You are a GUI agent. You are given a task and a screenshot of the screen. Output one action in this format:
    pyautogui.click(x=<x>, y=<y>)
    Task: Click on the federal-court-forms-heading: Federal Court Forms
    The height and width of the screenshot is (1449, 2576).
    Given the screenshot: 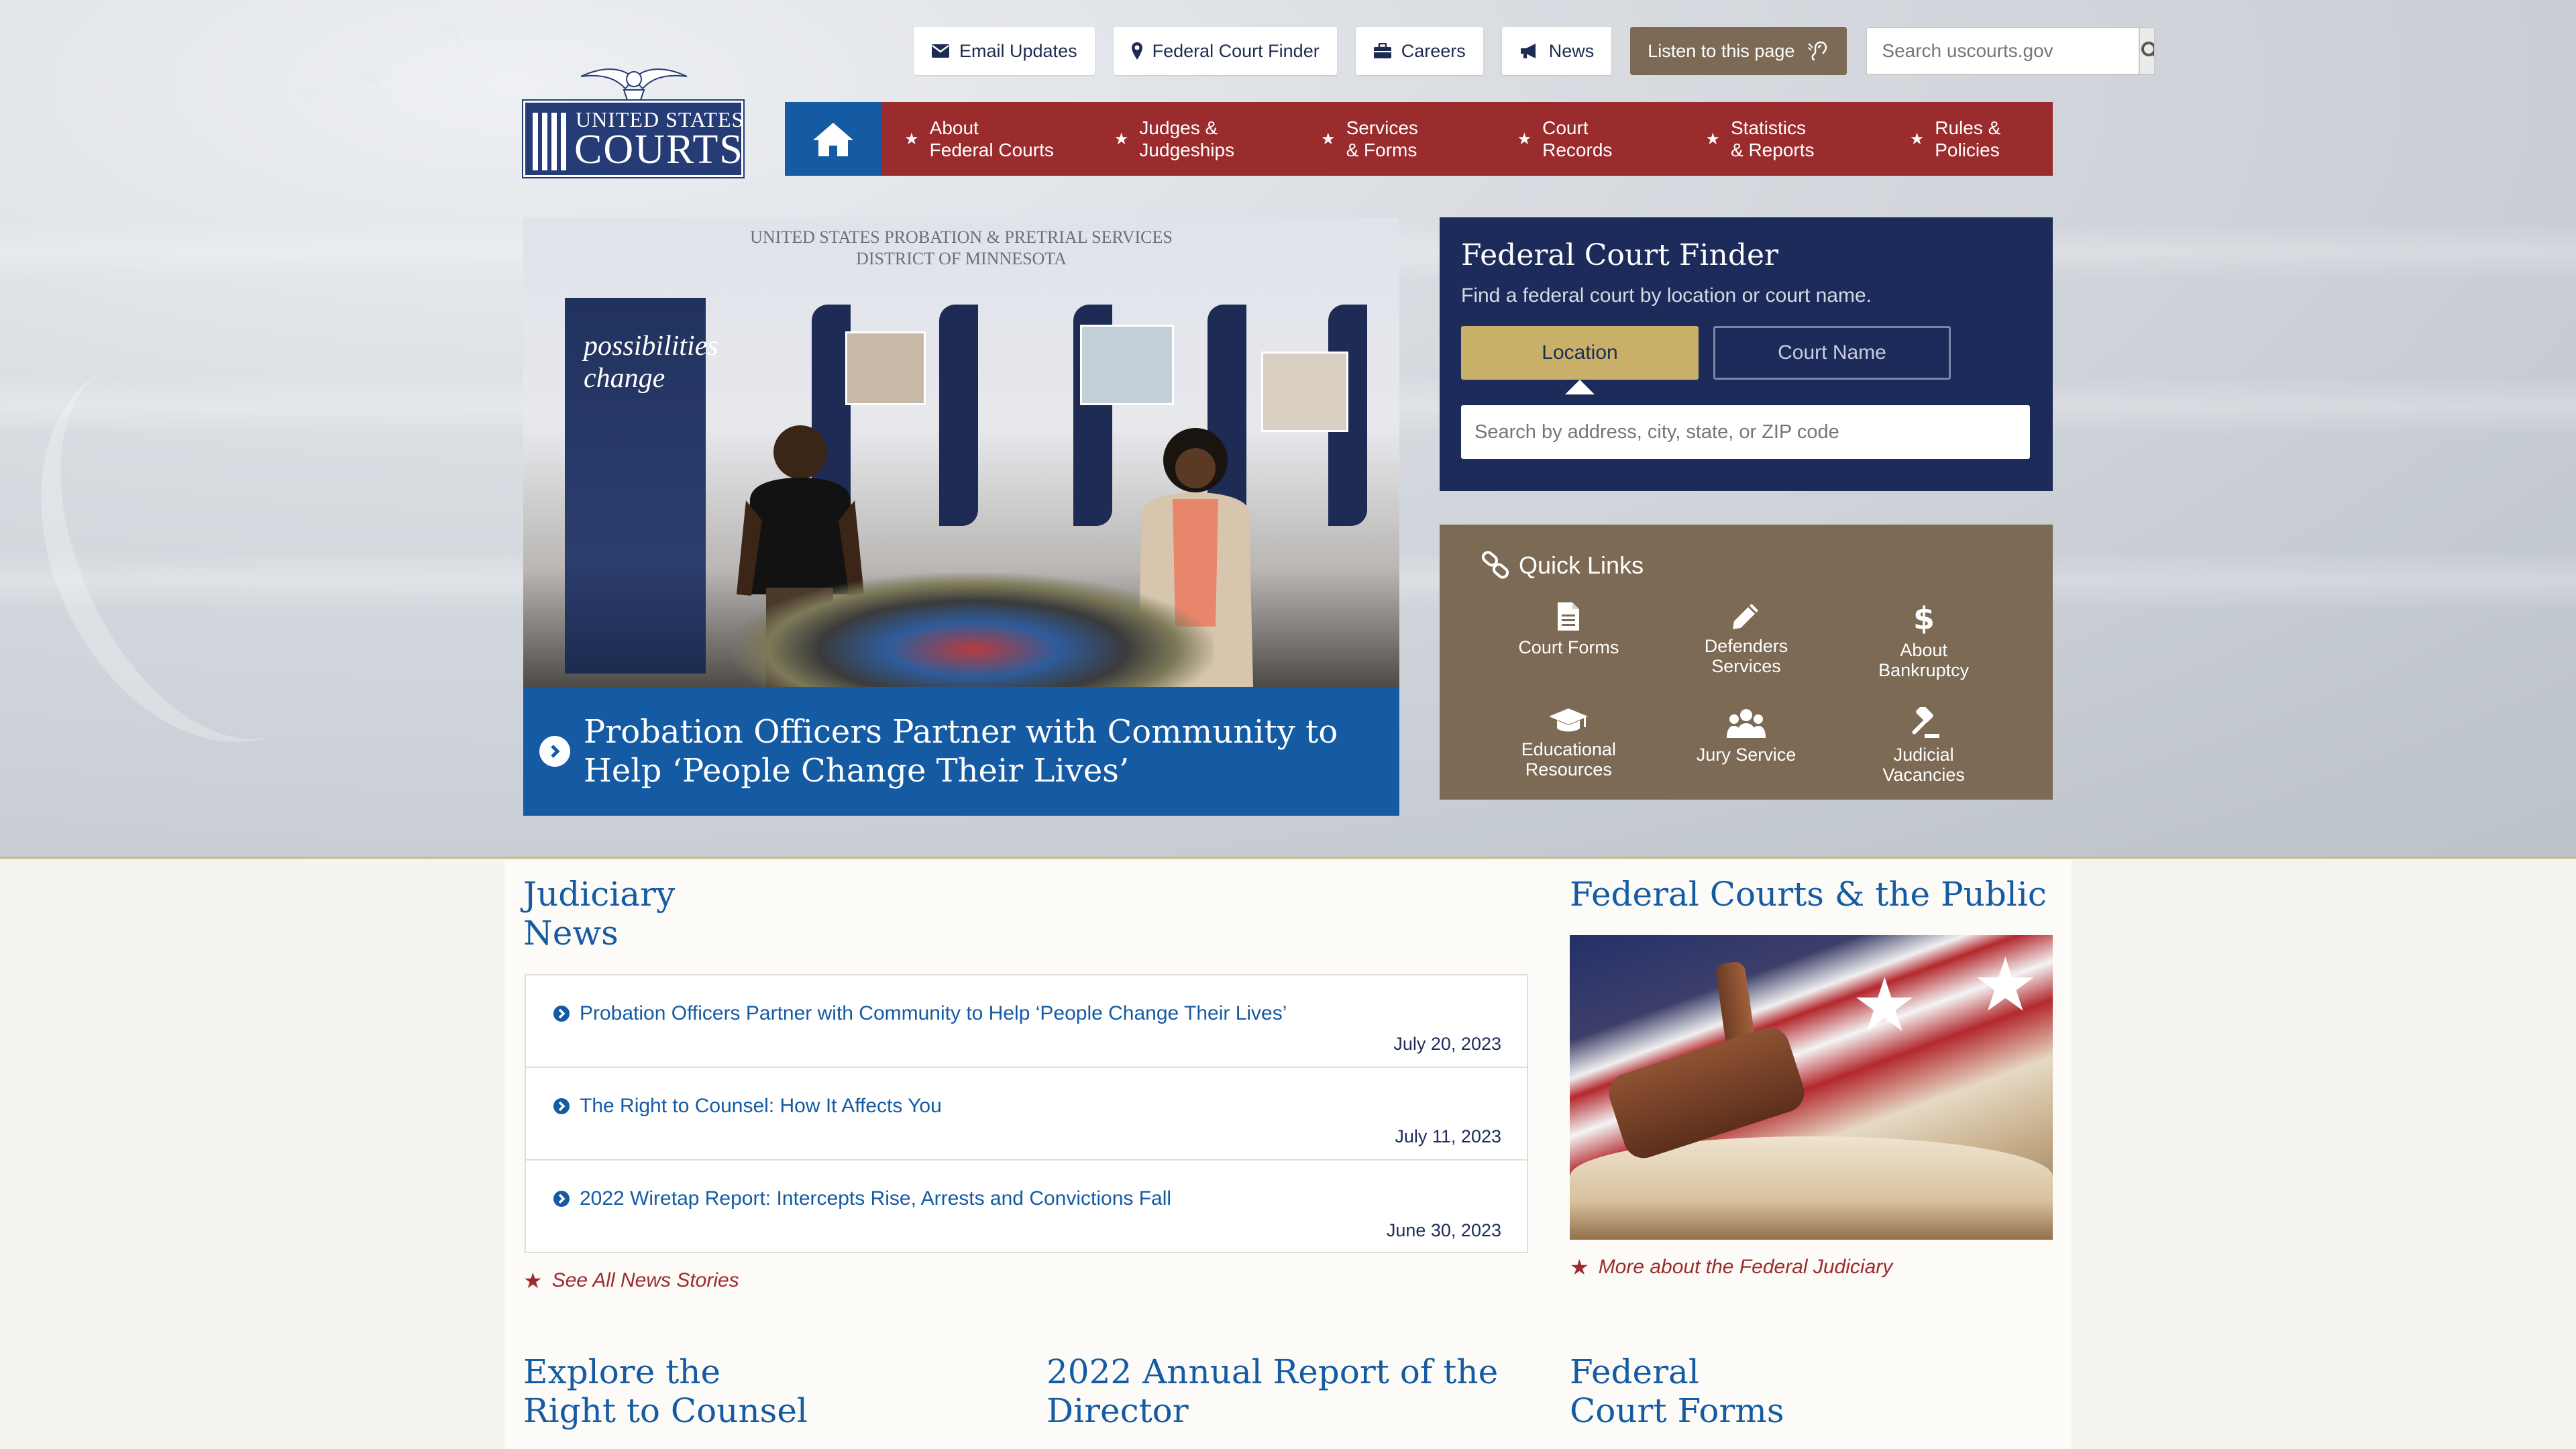 What is the action you would take?
    pyautogui.click(x=1677, y=1391)
    